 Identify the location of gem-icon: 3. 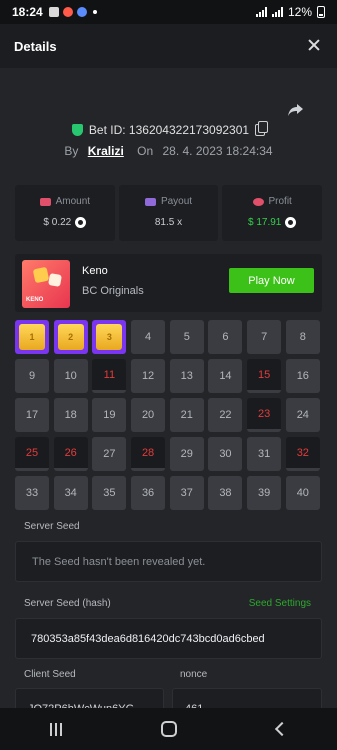
(109, 337).